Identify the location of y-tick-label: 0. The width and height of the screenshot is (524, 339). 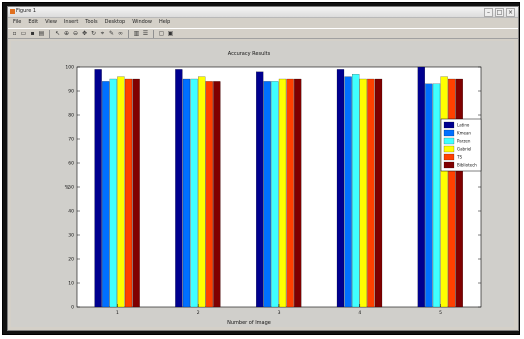
(72, 308).